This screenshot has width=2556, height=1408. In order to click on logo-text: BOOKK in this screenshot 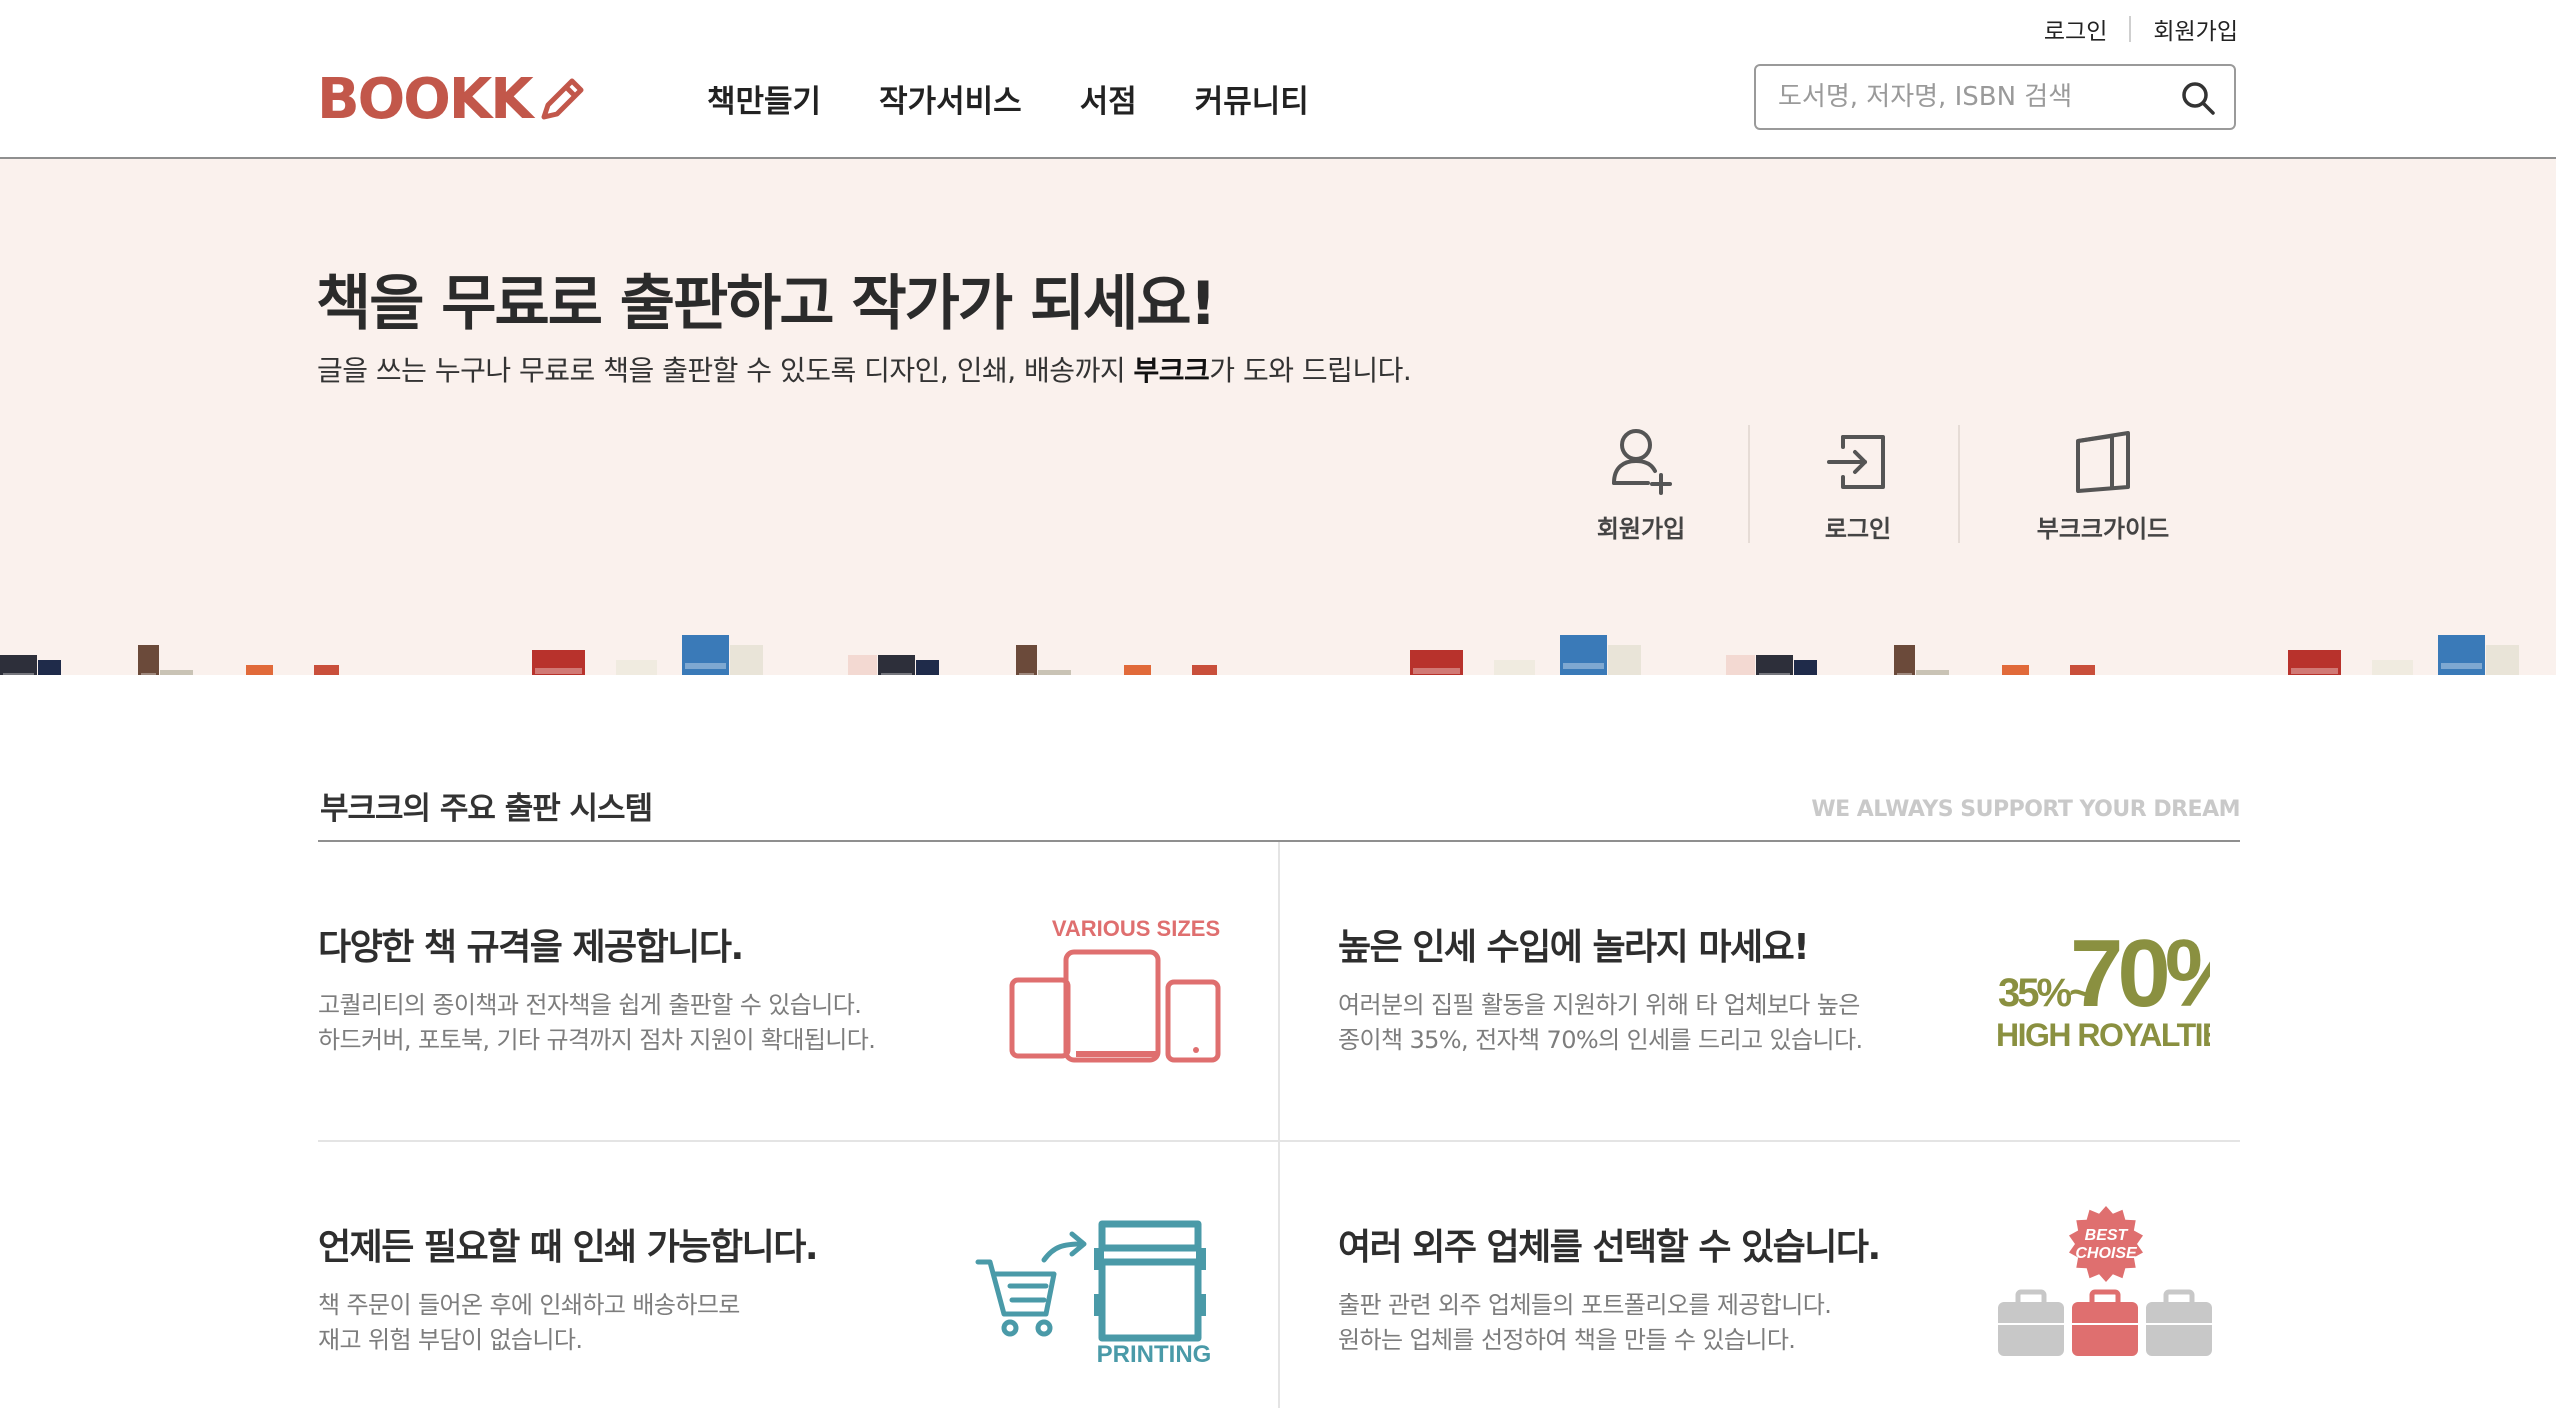, I will do `click(425, 99)`.